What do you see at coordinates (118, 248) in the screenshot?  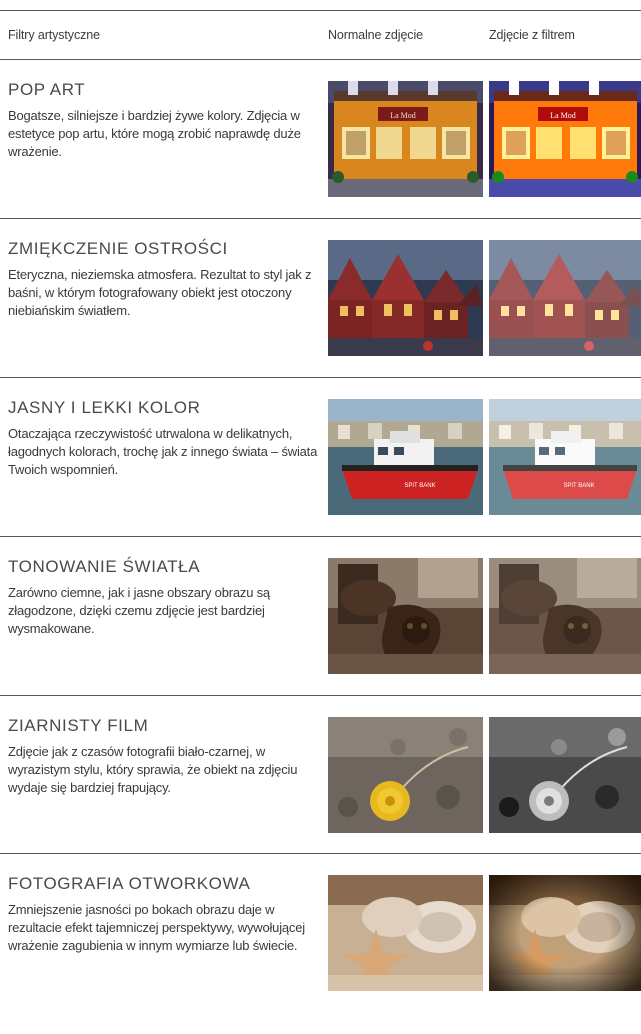 I see `filter-title: ZMIĘKCZENIE OSTROŚCI` at bounding box center [118, 248].